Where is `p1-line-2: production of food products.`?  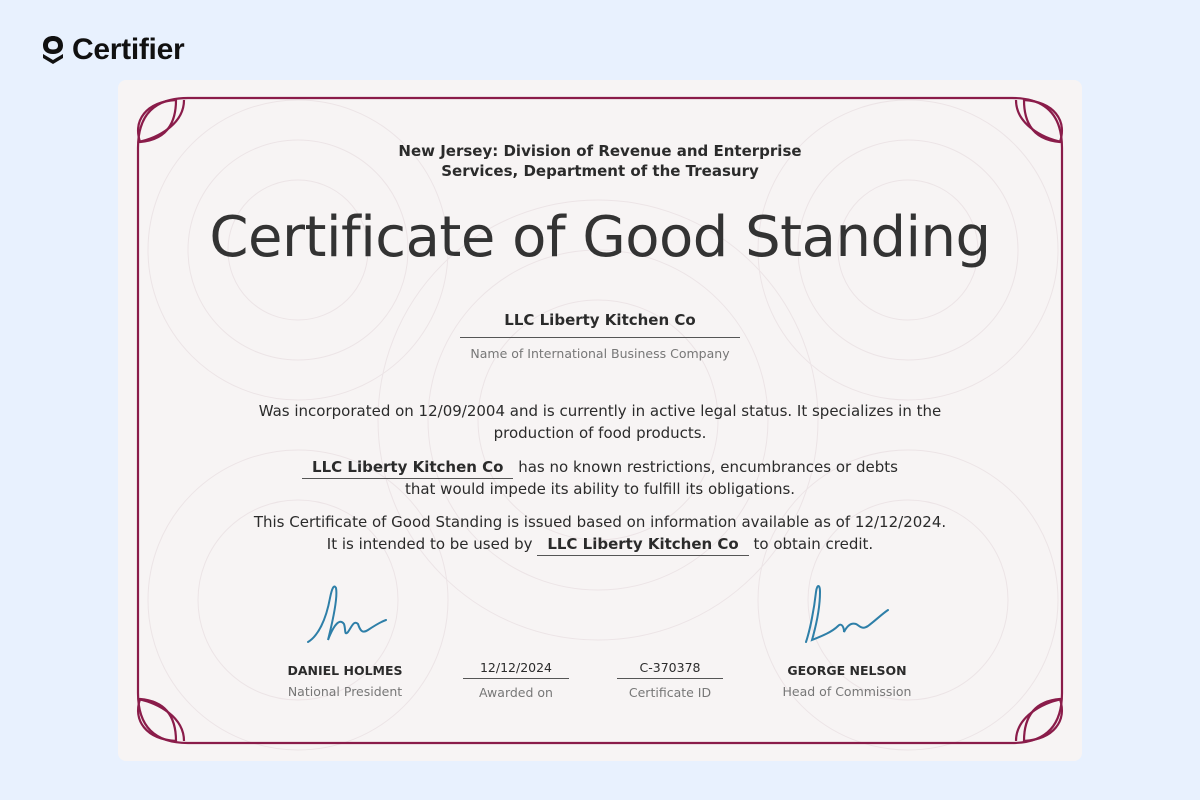 p1-line-2: production of food products. is located at coordinates (600, 433).